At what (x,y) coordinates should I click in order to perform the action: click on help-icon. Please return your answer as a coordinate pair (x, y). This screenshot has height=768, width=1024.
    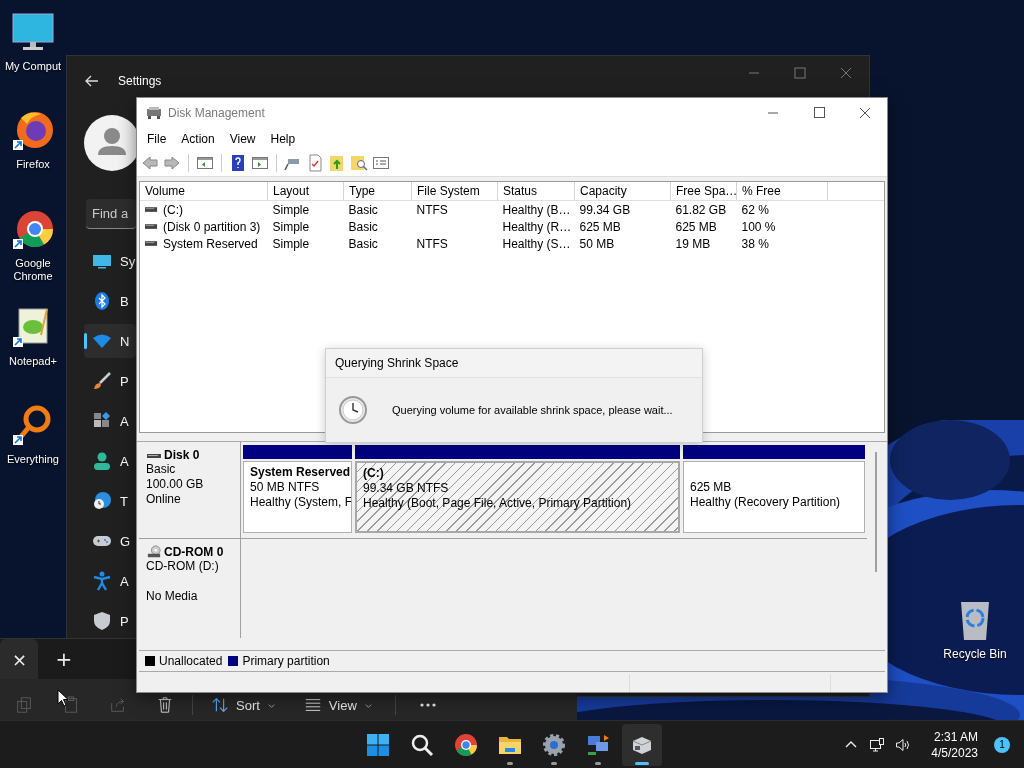
    Looking at the image, I should click on (238, 163).